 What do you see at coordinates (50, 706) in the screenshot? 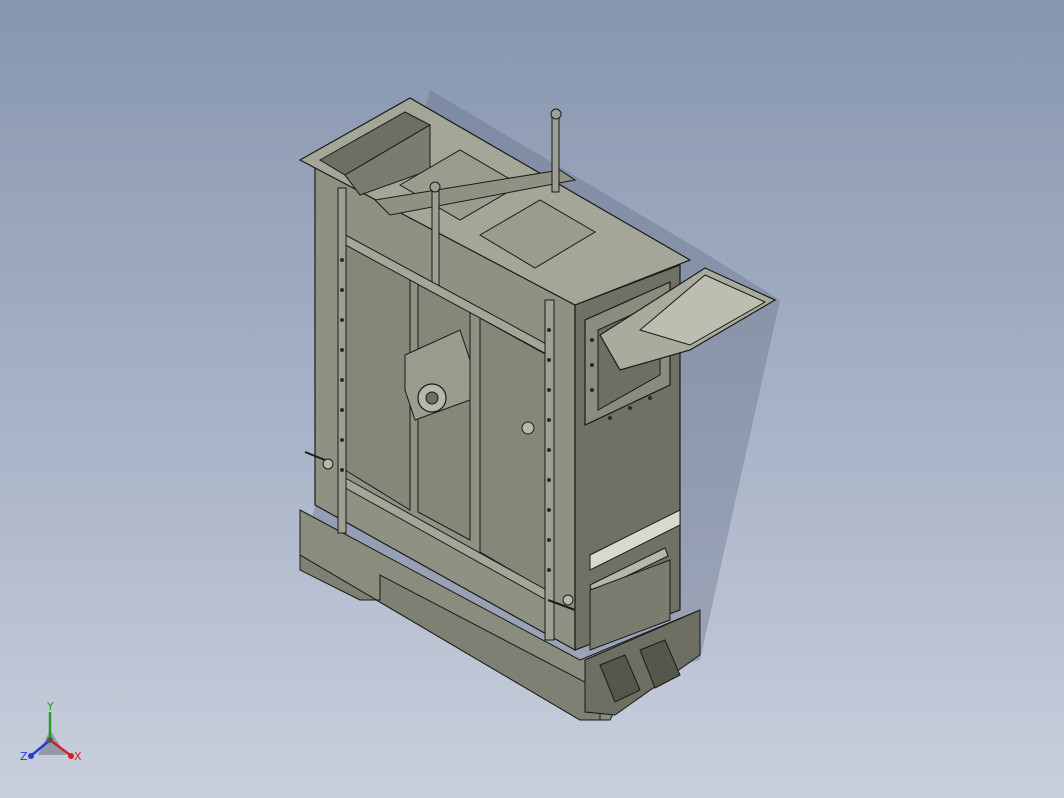
I see `y-axis-label: Y` at bounding box center [50, 706].